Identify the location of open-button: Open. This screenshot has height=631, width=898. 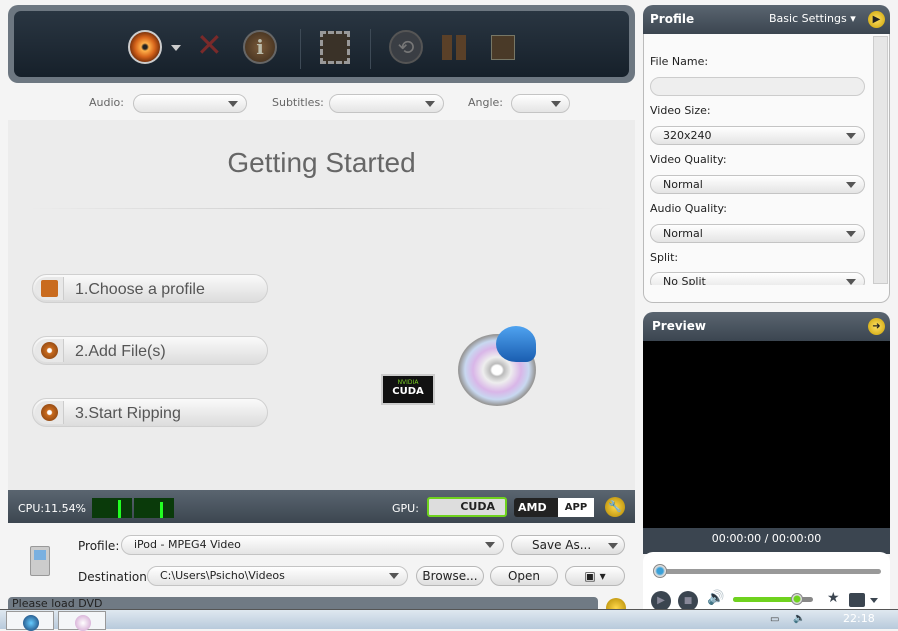
(524, 576).